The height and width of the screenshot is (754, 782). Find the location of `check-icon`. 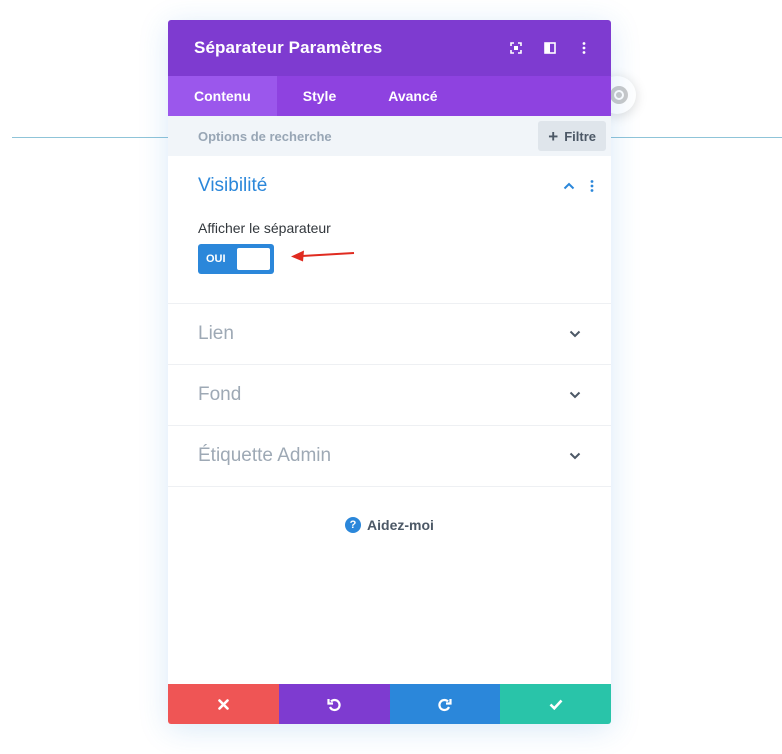

check-icon is located at coordinates (556, 704).